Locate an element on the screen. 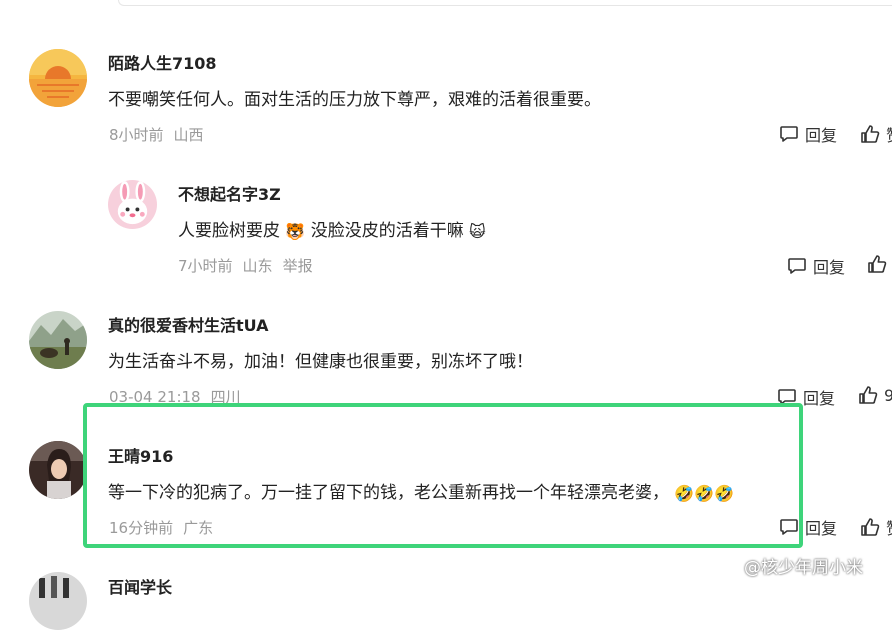 The image size is (892, 630). comment-text-part: 等一下冷的犯病了。万一挂了留下的钱，老公重新再找一个年轻漂亮老婆， is located at coordinates (388, 493).